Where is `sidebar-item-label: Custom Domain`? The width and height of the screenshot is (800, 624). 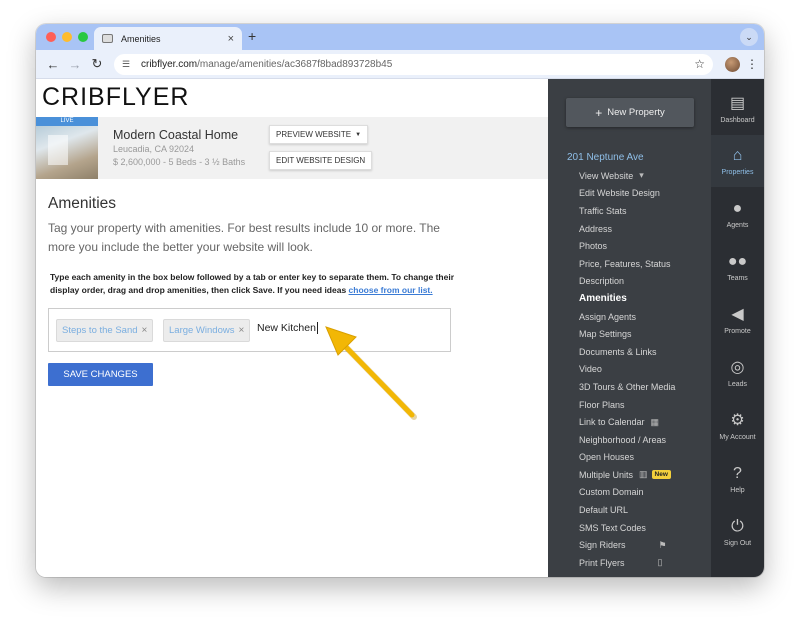 sidebar-item-label: Custom Domain is located at coordinates (611, 492).